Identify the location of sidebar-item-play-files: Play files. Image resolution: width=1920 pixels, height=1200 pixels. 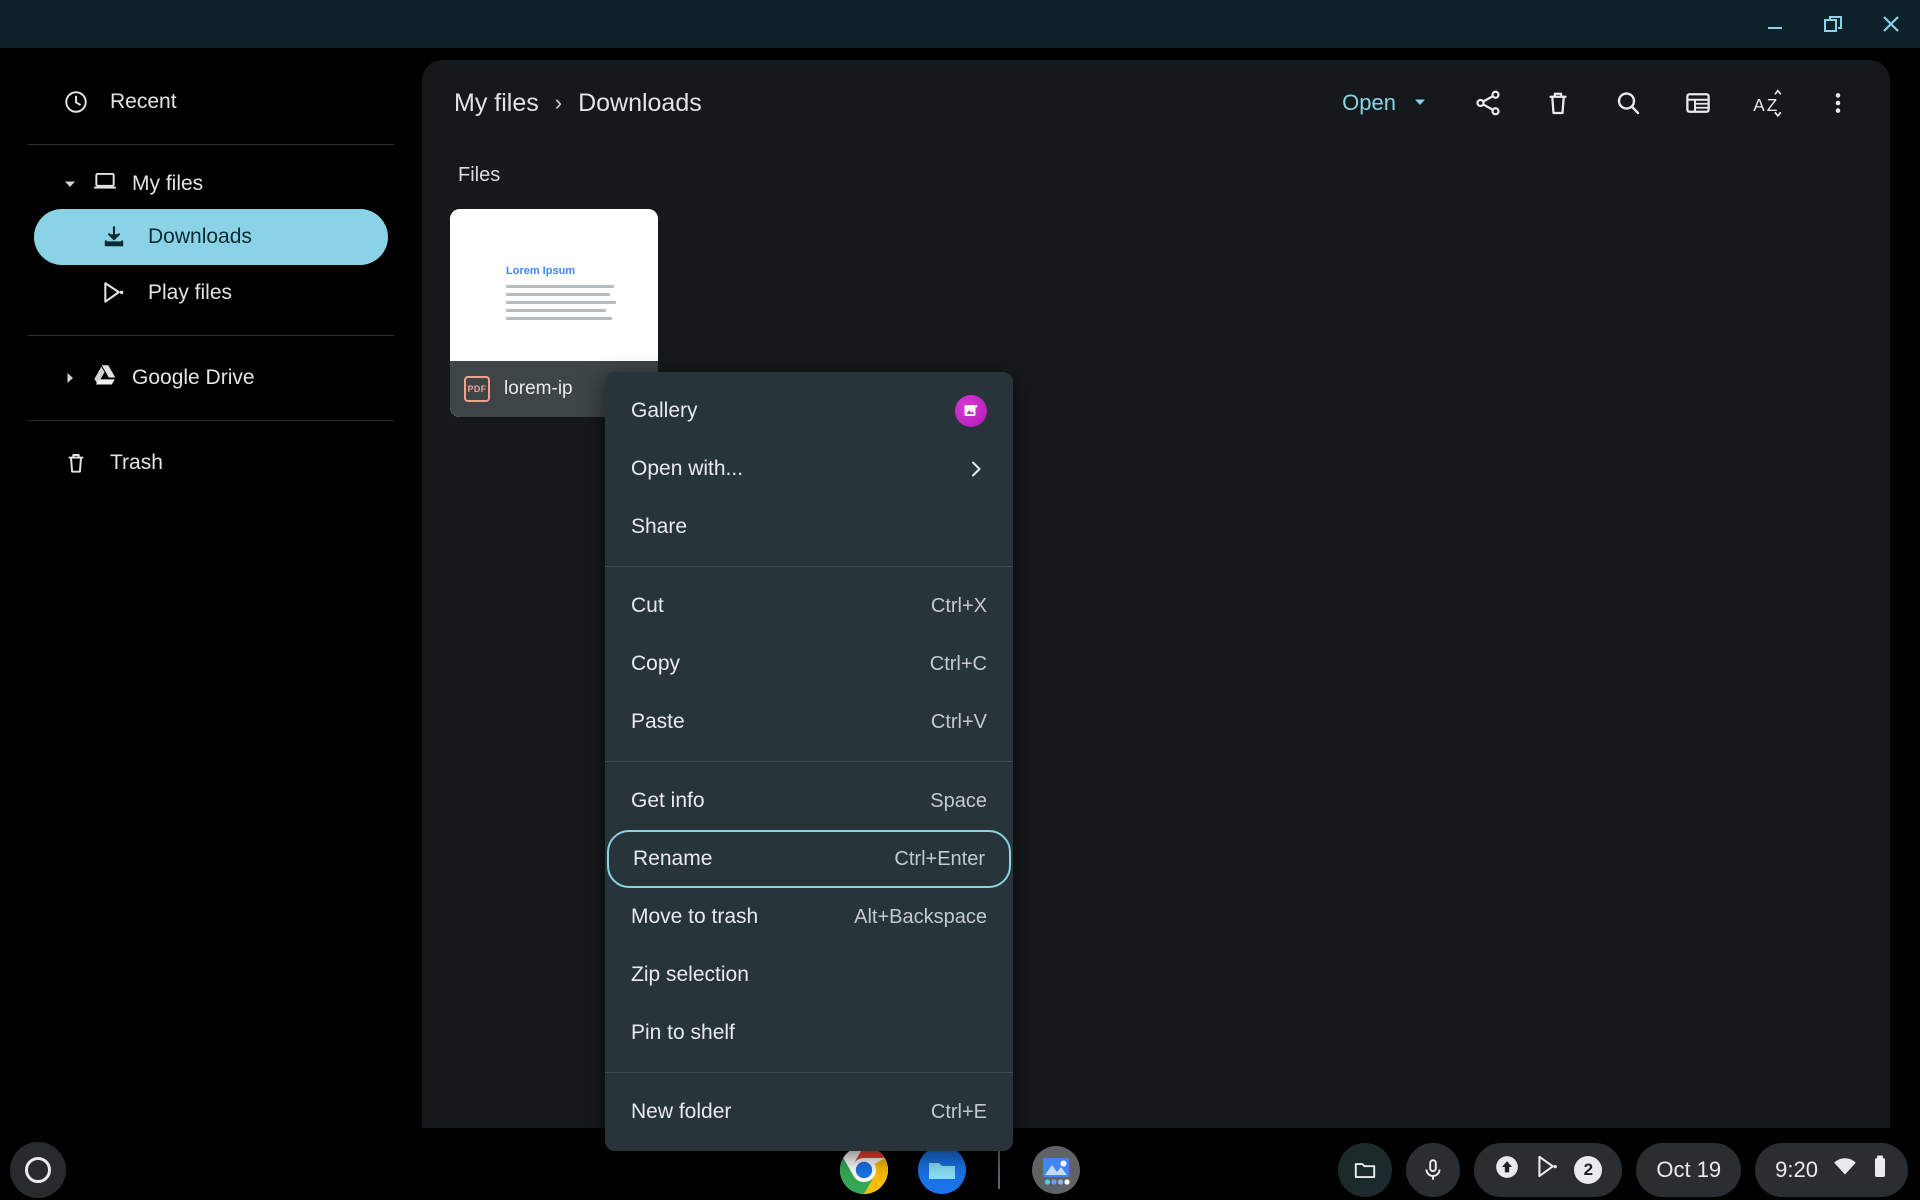
(211, 293).